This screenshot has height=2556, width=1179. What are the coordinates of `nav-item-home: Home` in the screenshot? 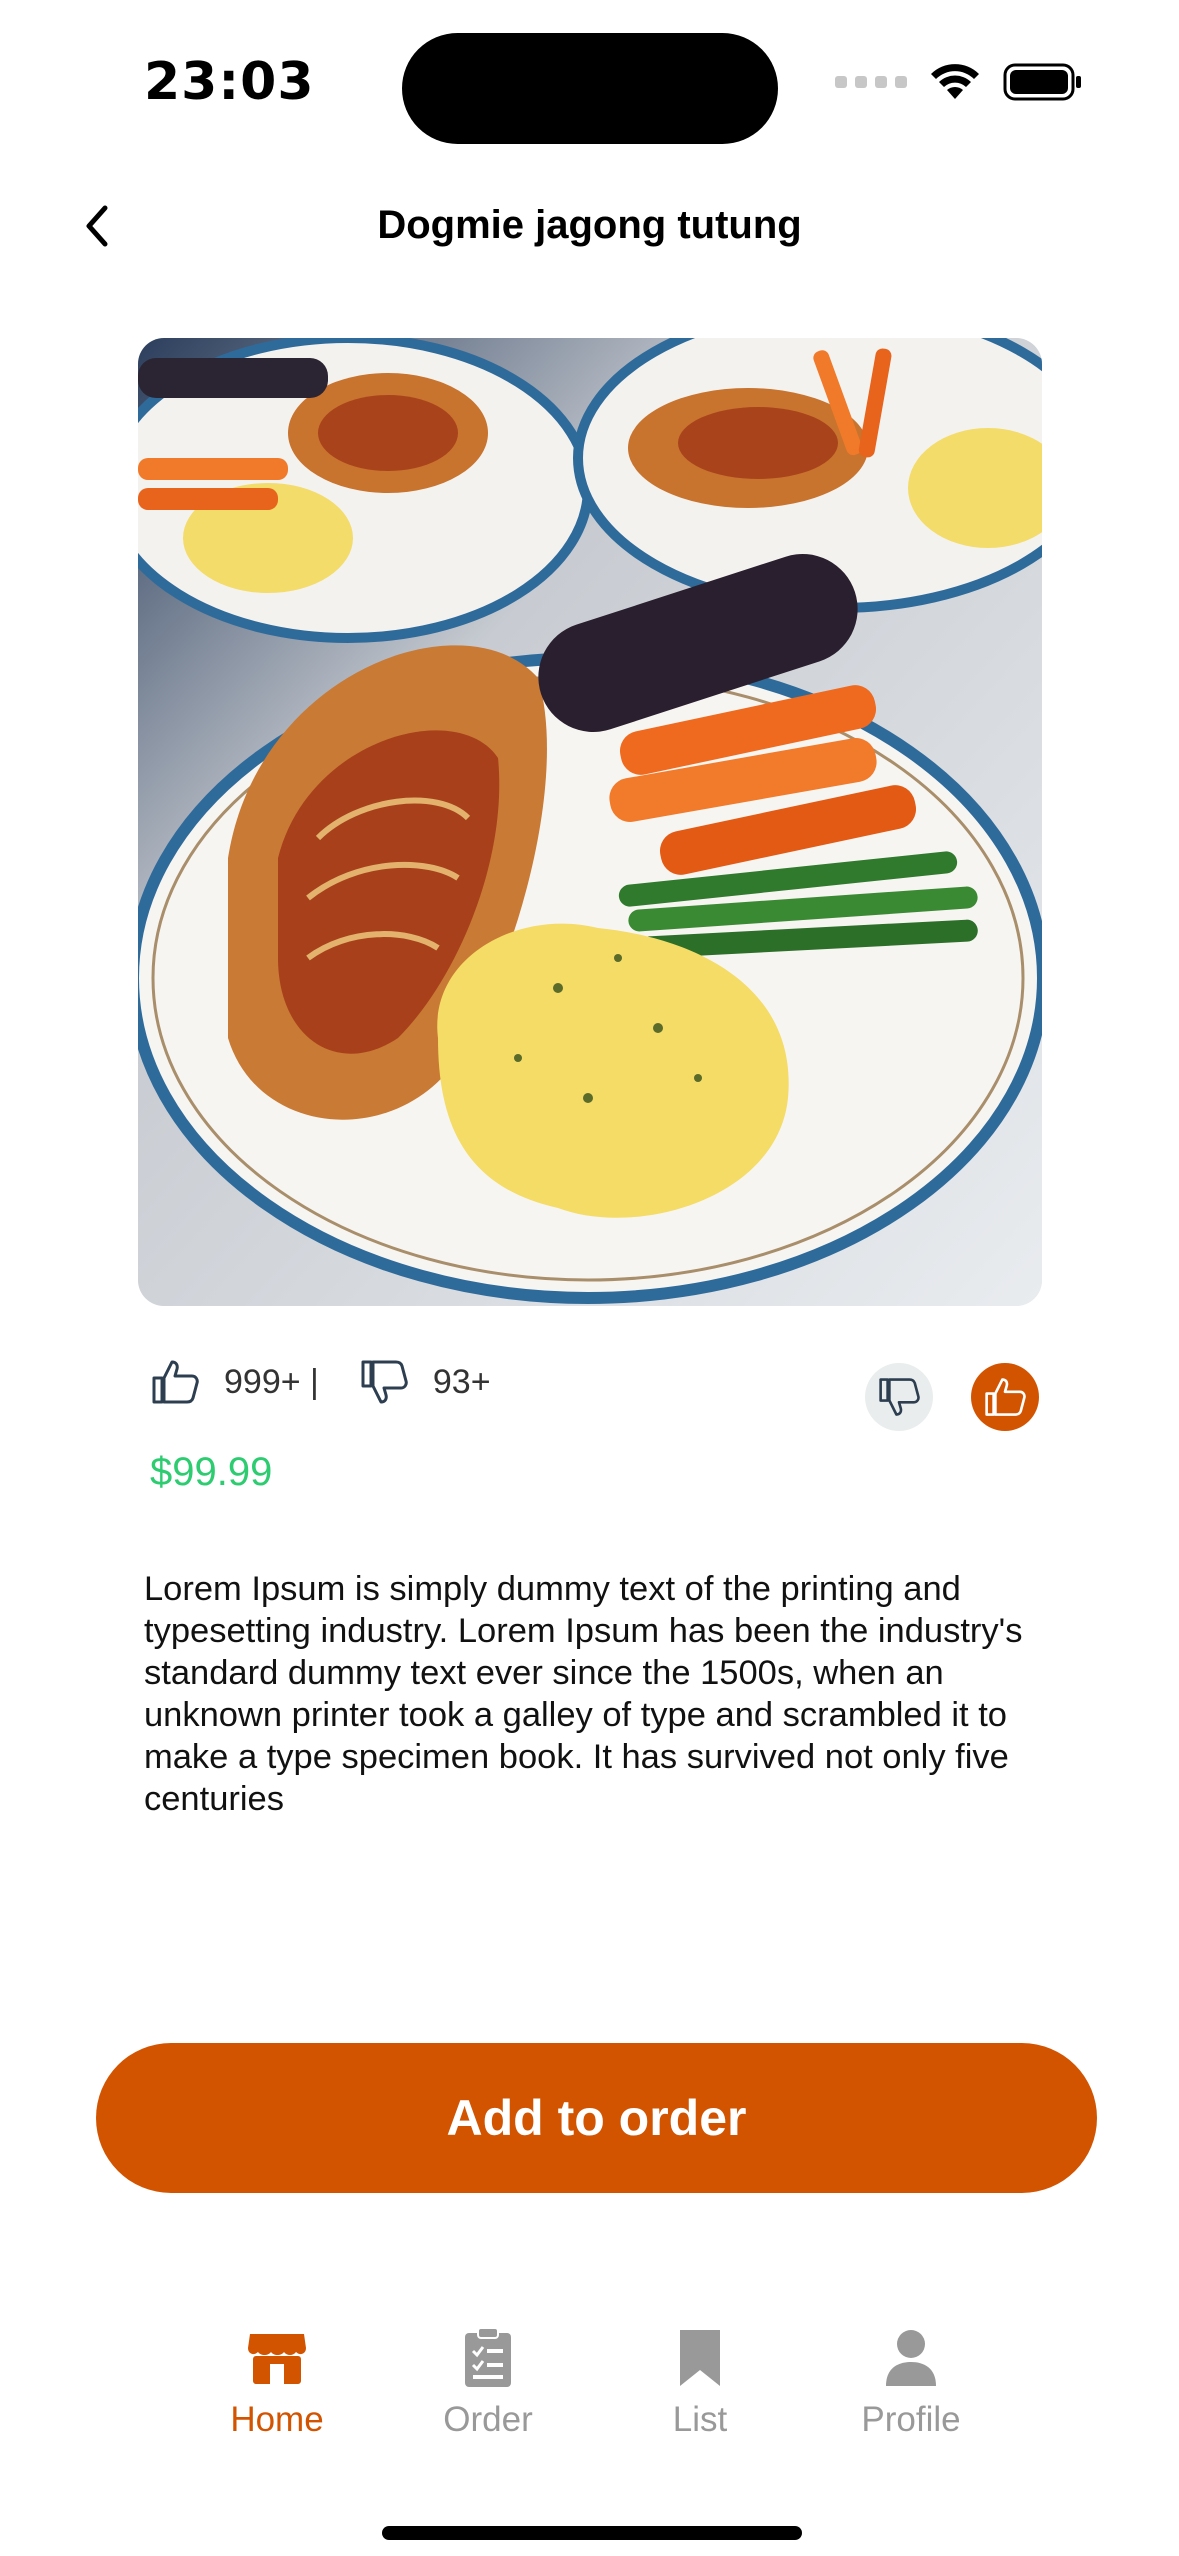 It's located at (277, 2383).